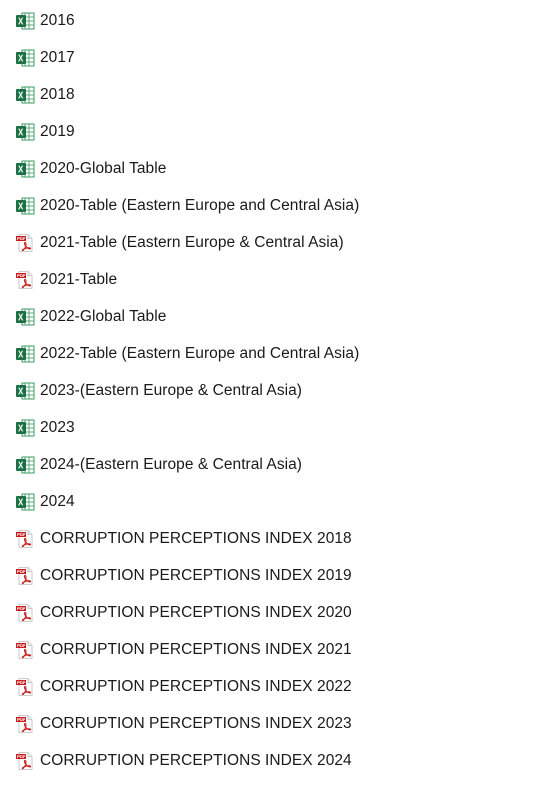  I want to click on file-name: CORRUPTION PERCEPTIONS INDEX 2018, so click(196, 538).